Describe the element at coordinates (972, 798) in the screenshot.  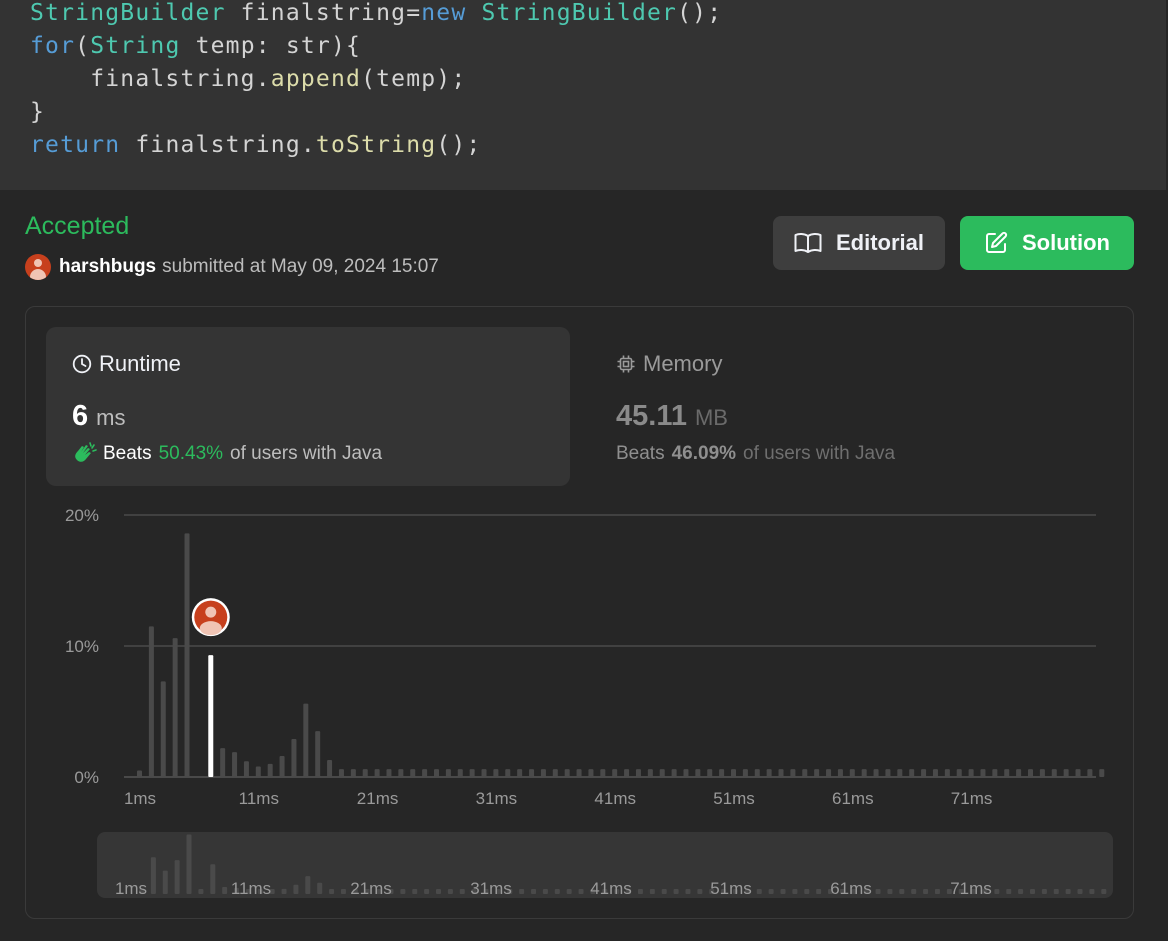
I see `x-tick-label: 71ms` at that location.